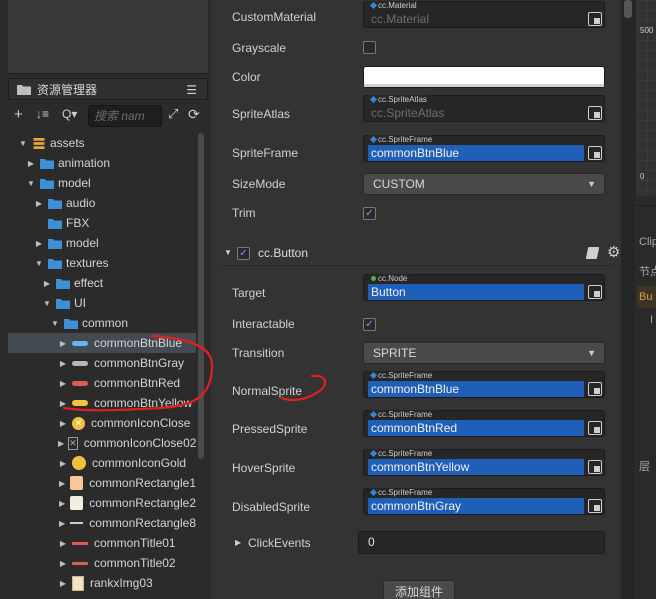 Image resolution: width=656 pixels, height=599 pixels. Describe the element at coordinates (102, 503) in the screenshot. I see `tree-item-commonrectangle2: ▶ commonRectangle2` at that location.